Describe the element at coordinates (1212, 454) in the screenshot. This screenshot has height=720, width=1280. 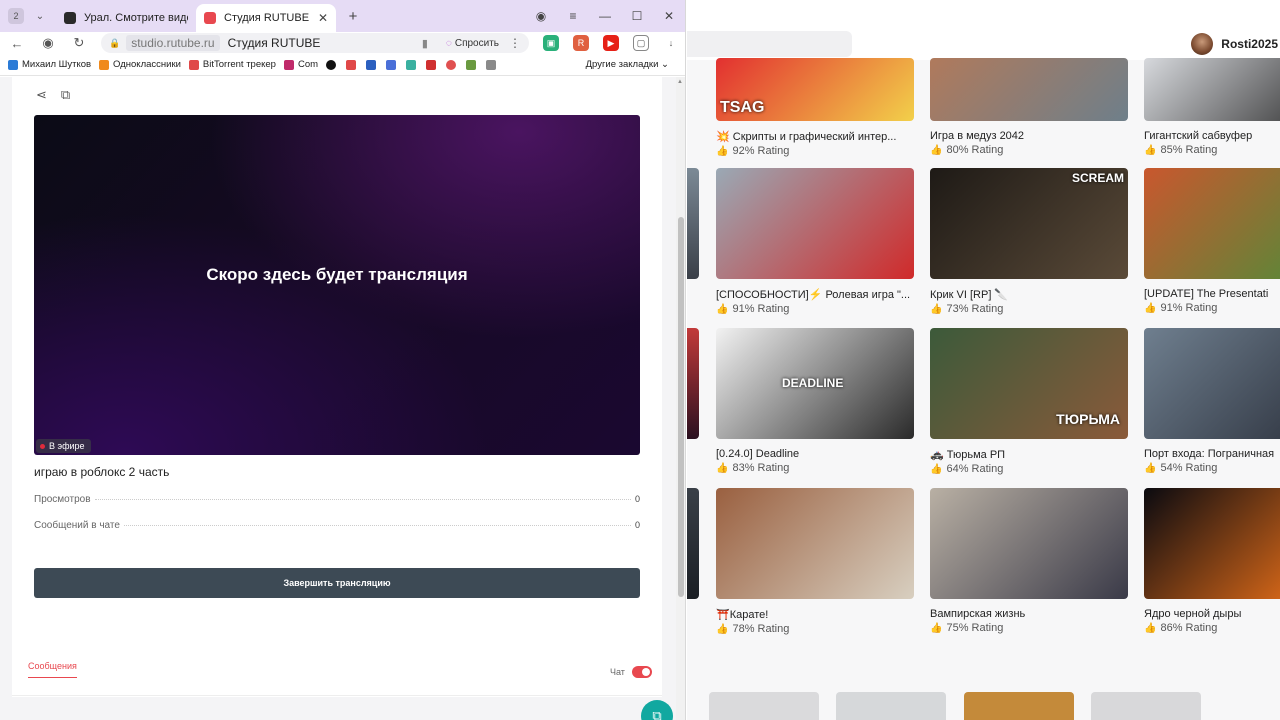
I see `game-name: Порт входа: Пограничная` at that location.